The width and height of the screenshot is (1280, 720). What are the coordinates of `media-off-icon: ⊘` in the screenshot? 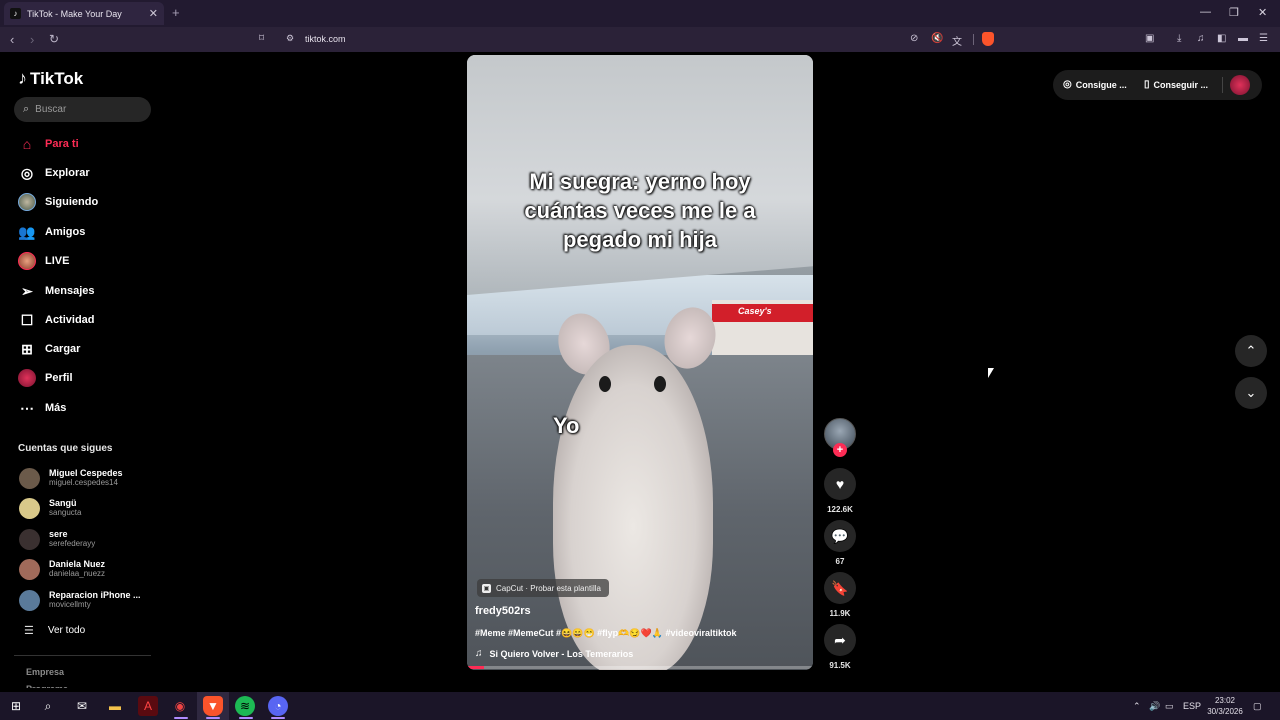 It's located at (914, 38).